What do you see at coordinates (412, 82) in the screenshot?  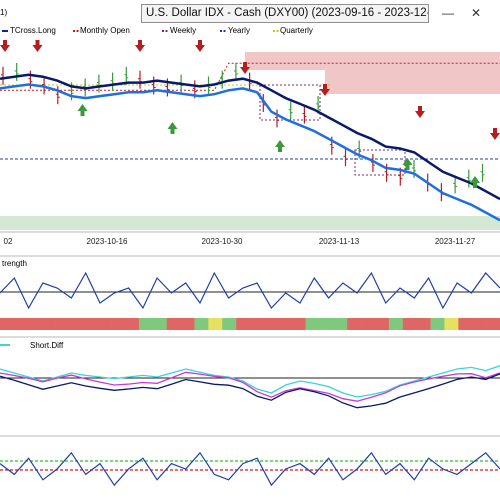 I see `resistance-zone-lower` at bounding box center [412, 82].